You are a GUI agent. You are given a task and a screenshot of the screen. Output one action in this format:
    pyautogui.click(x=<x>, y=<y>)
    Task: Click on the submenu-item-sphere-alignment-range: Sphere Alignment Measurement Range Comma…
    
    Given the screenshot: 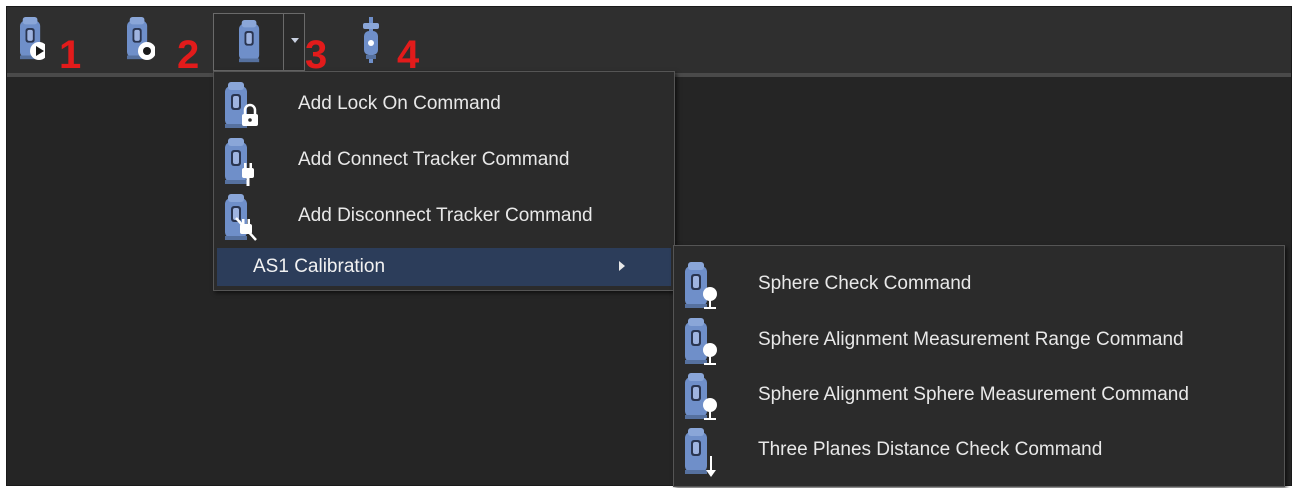 What is the action you would take?
    pyautogui.click(x=979, y=341)
    